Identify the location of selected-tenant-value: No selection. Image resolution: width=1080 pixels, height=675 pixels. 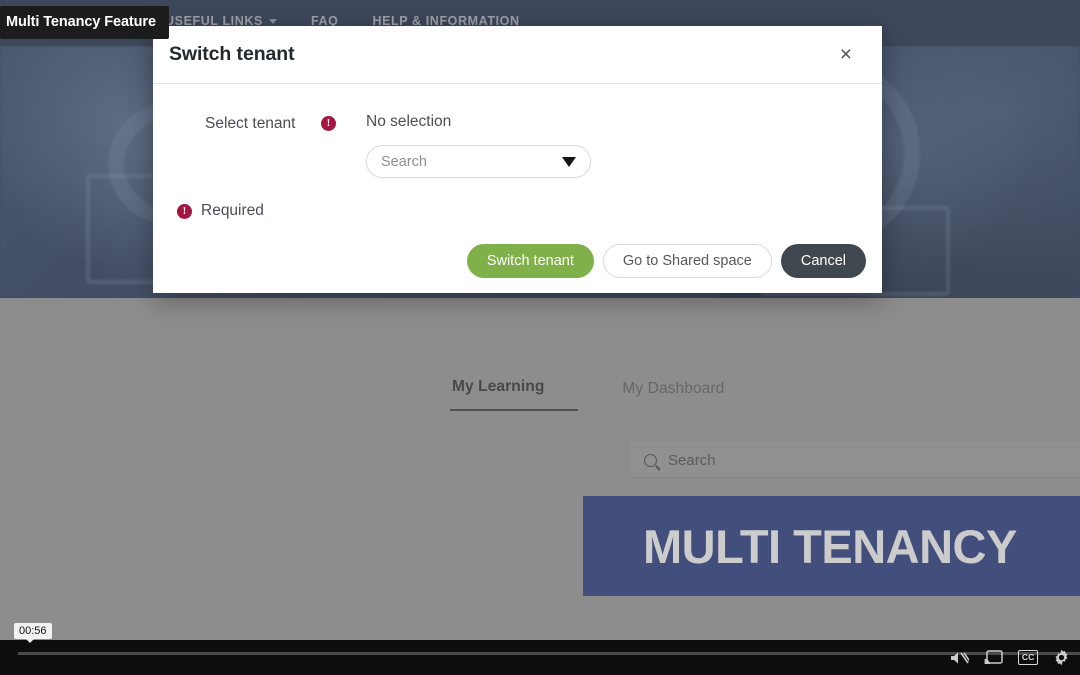
(409, 121).